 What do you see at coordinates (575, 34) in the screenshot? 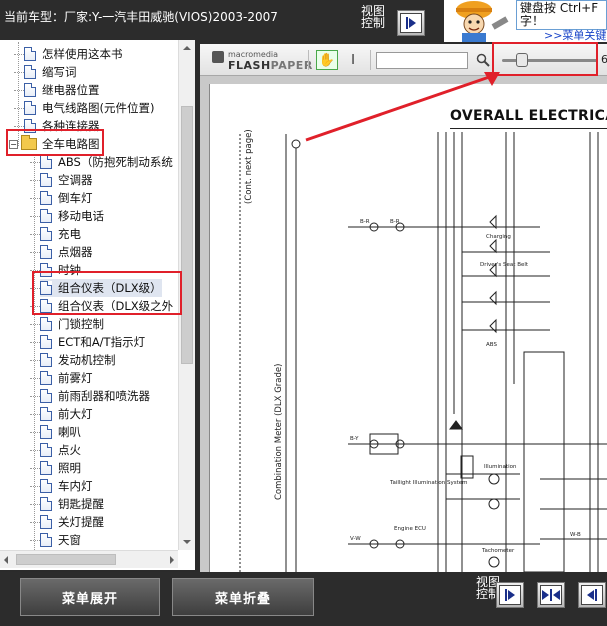
I see `menu-keyword-link: >>菜单关键` at bounding box center [575, 34].